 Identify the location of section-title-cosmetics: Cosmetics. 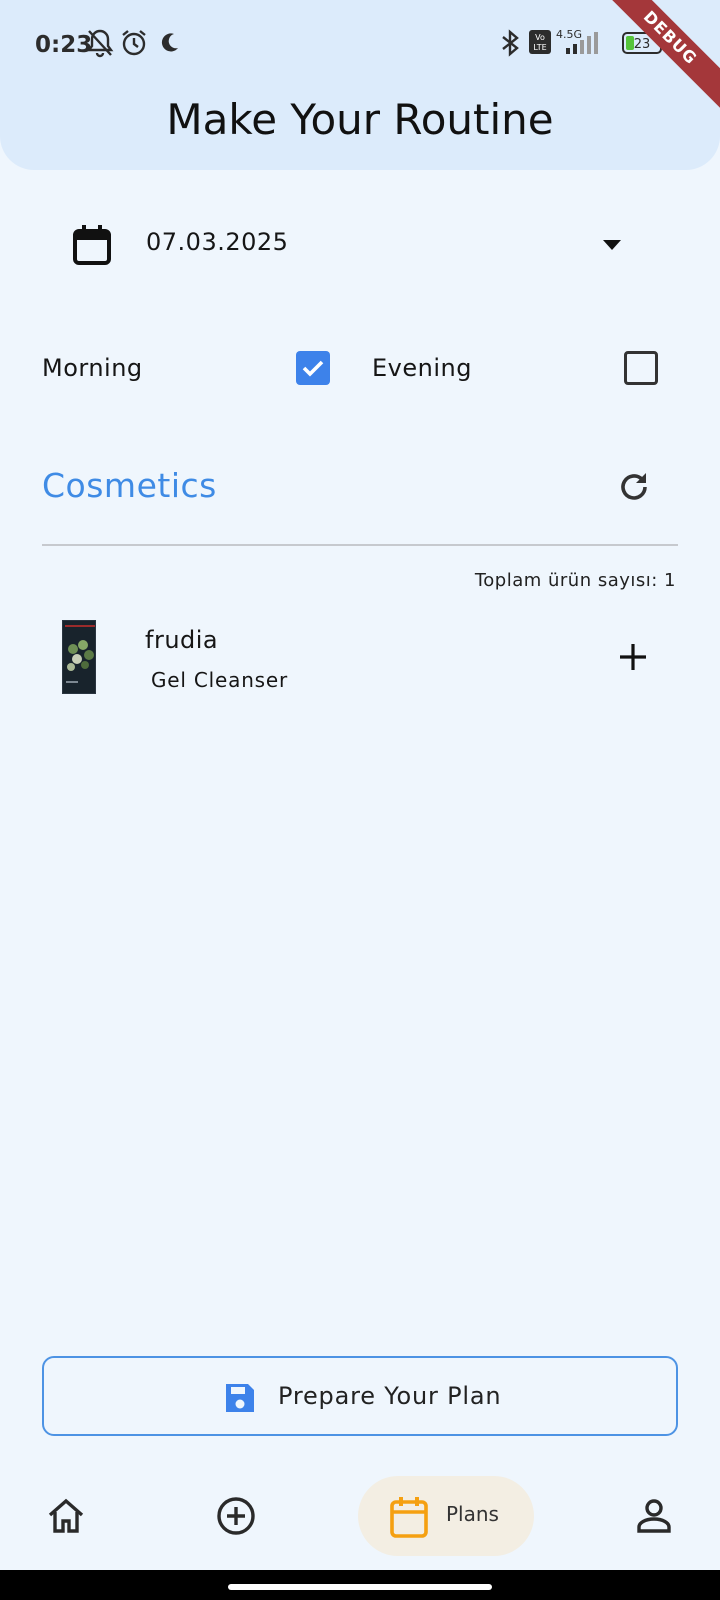
(129, 485).